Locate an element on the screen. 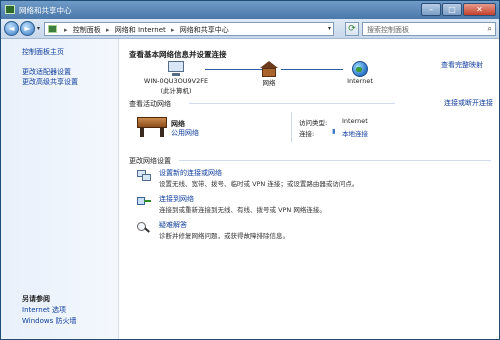  map-node-network: 网络 is located at coordinates (269, 74).